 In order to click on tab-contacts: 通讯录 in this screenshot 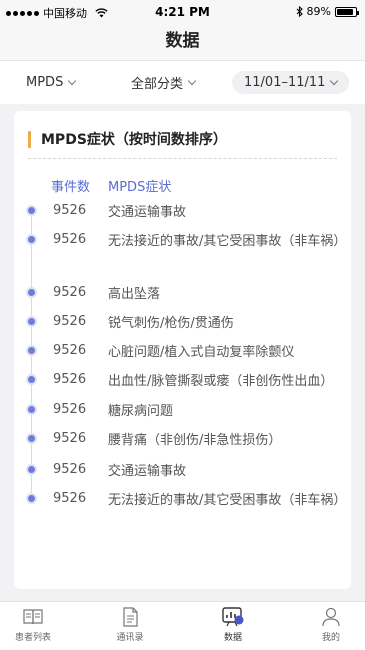, I will do `click(130, 625)`.